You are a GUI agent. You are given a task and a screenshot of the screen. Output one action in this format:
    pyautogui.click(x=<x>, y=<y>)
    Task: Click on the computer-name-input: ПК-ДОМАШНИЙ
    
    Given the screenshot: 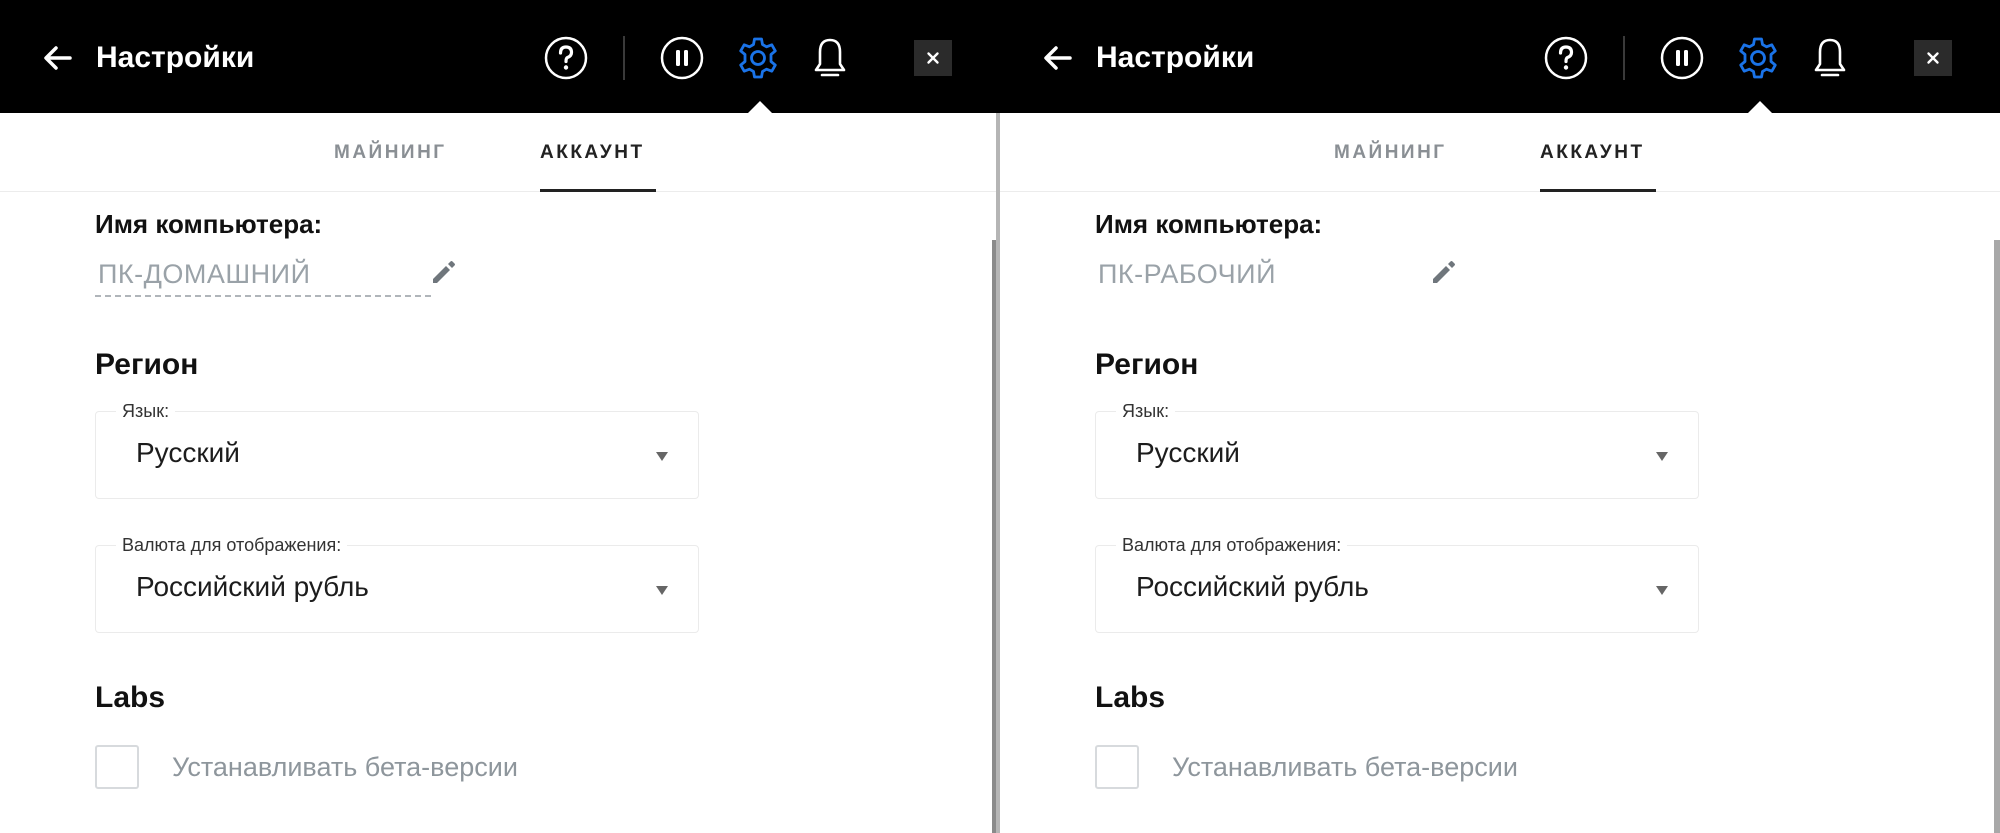 What is the action you would take?
    pyautogui.click(x=204, y=274)
    